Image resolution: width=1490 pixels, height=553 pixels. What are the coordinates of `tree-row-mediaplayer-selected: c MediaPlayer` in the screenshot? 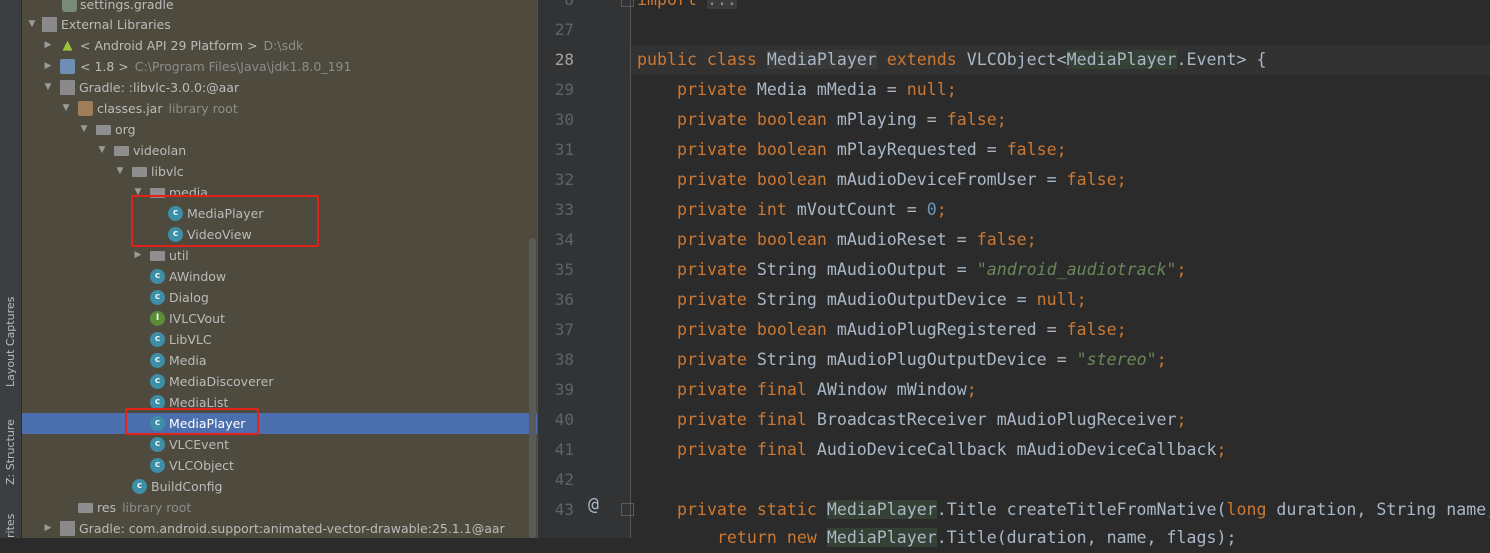 It's located at (279, 423).